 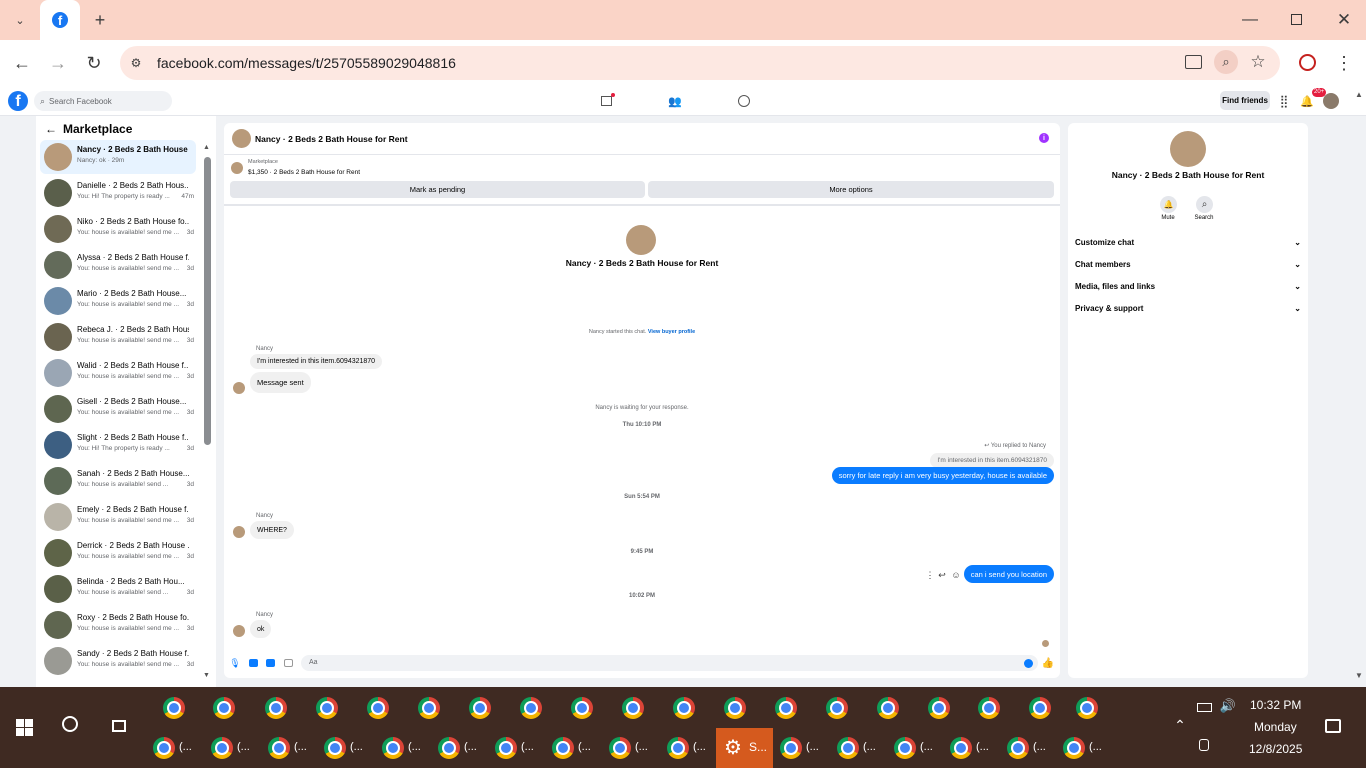 What do you see at coordinates (1275, 749) in the screenshot?
I see `clock-date: 12/8/2025` at bounding box center [1275, 749].